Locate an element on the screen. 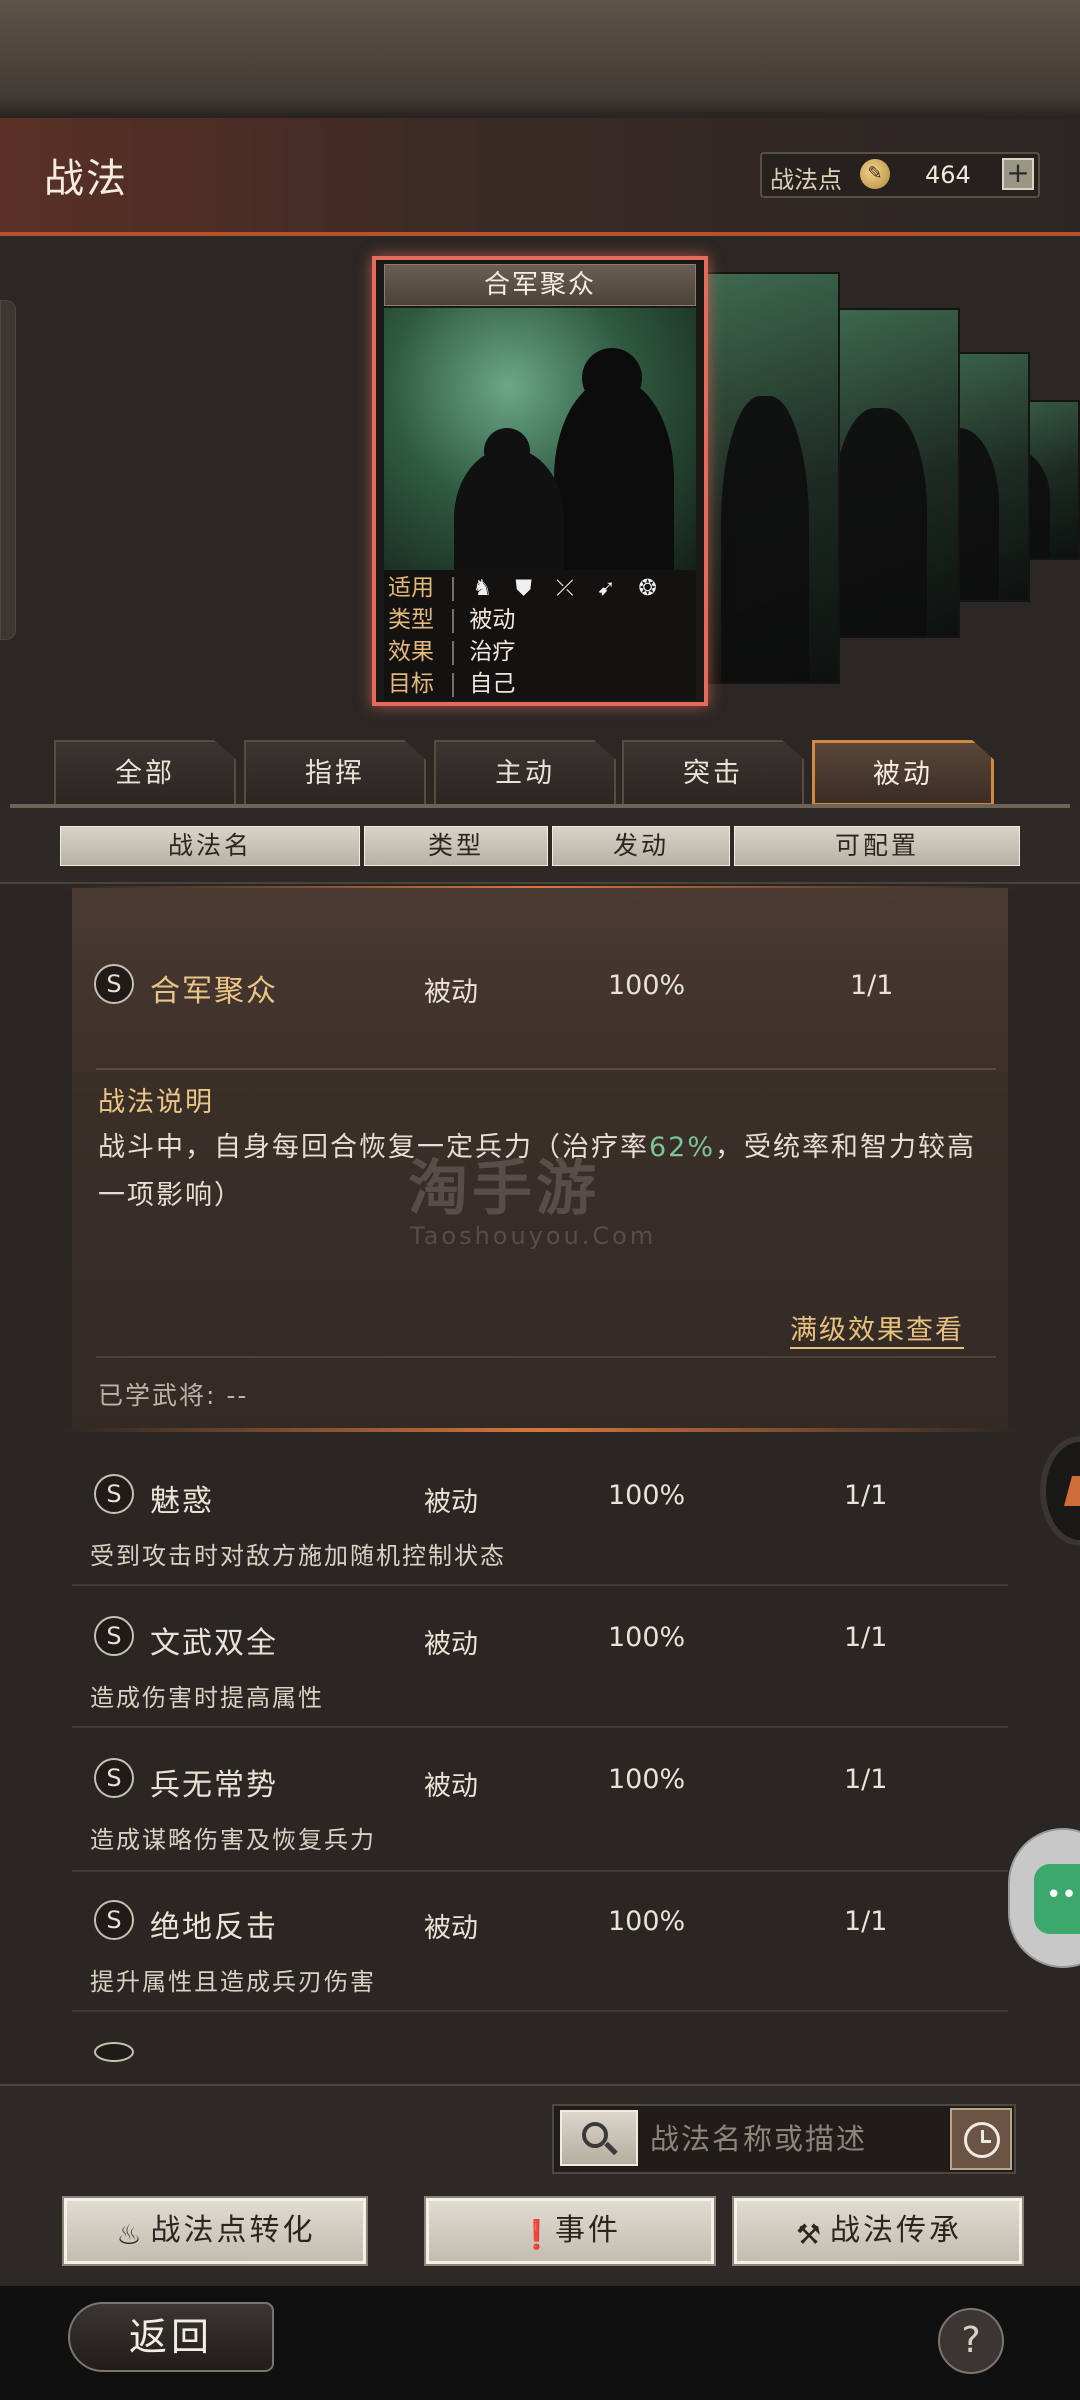 This screenshot has width=1080, height=2400. tactic-name: 兵无常势 is located at coordinates (214, 1785).